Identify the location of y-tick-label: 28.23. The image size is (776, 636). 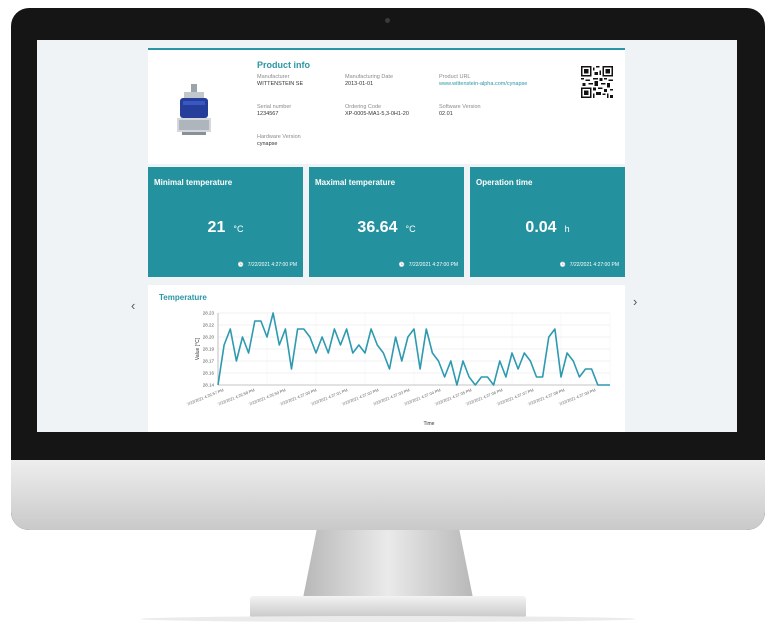
(209, 313).